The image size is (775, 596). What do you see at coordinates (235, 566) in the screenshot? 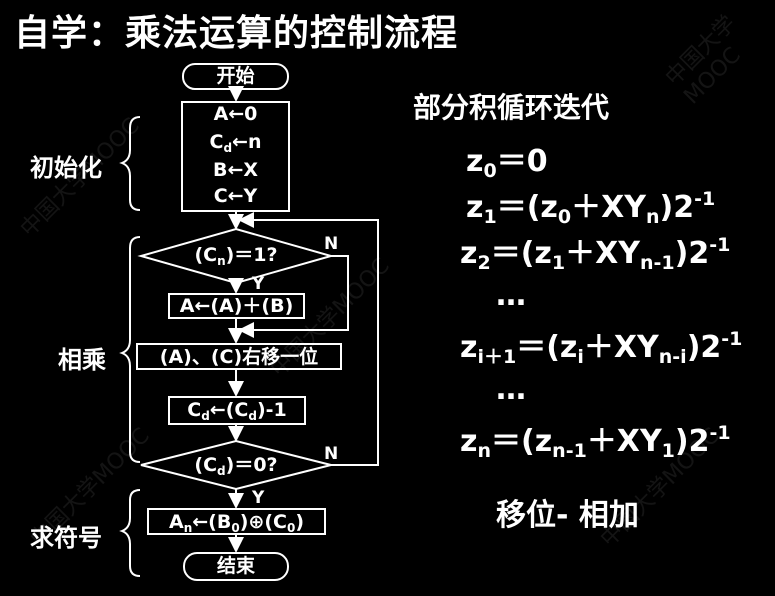
I see `end-label: 结束` at bounding box center [235, 566].